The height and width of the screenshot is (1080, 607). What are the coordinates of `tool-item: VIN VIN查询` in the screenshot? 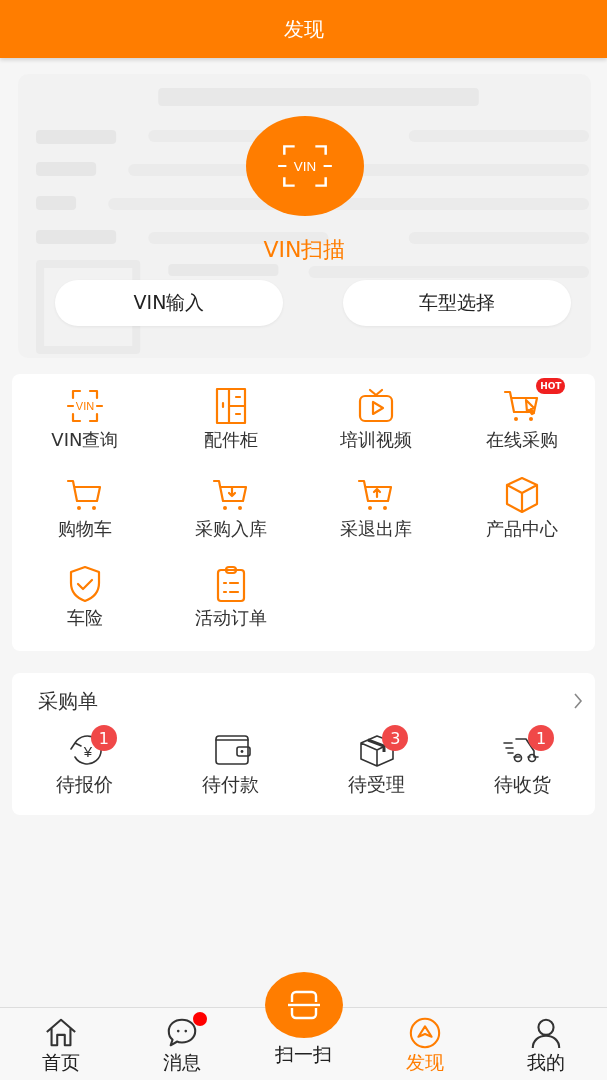 It's located at (85, 420).